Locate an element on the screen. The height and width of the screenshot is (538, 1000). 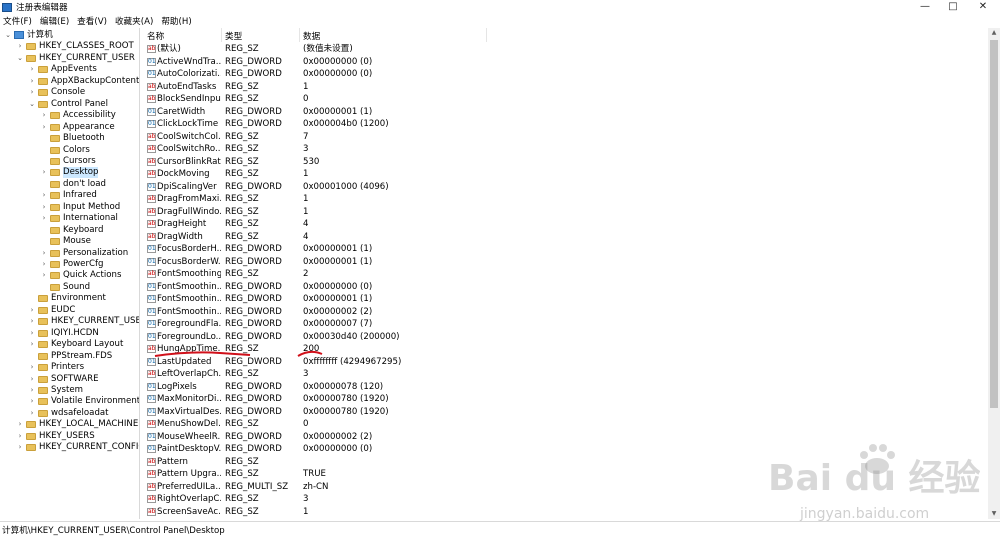
value-row: 01 FocusBorderH... REG_DWORD 0x00000001 (1) is located at coordinates (564, 249).